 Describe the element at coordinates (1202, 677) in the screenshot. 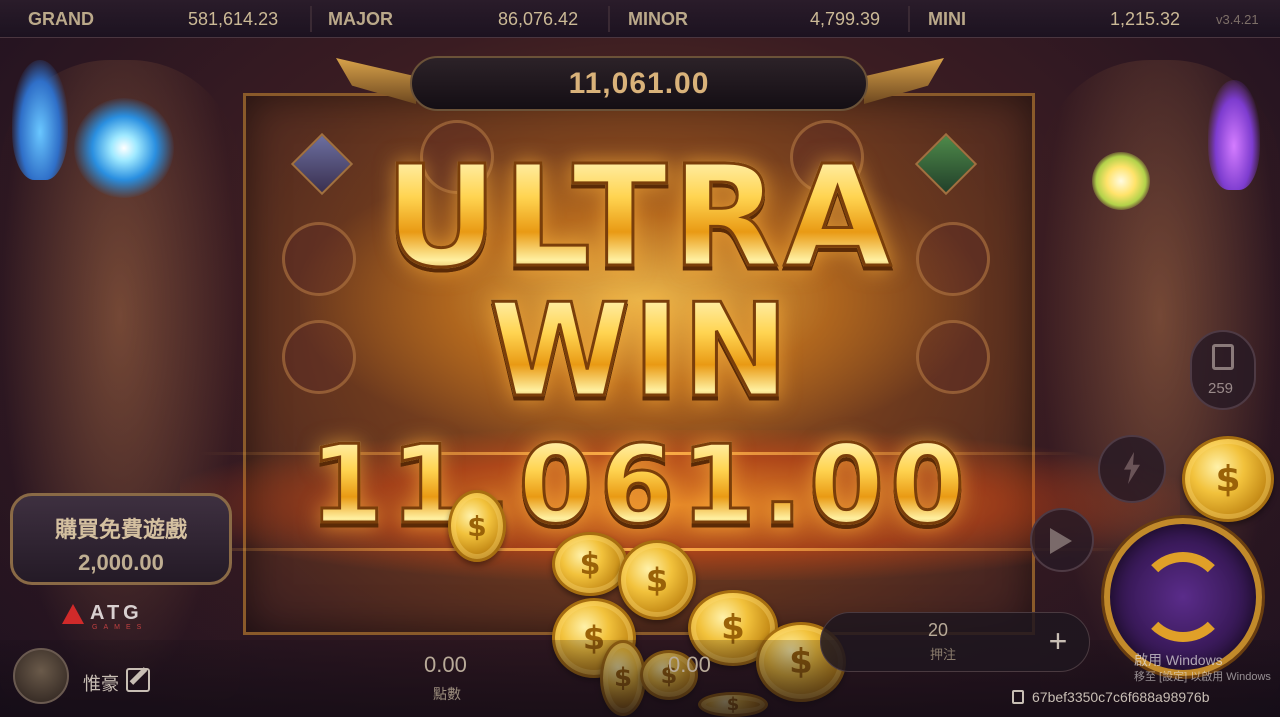

I see `windows-activation-subtitle: 移至 [設定] 以啟用 Windows` at that location.